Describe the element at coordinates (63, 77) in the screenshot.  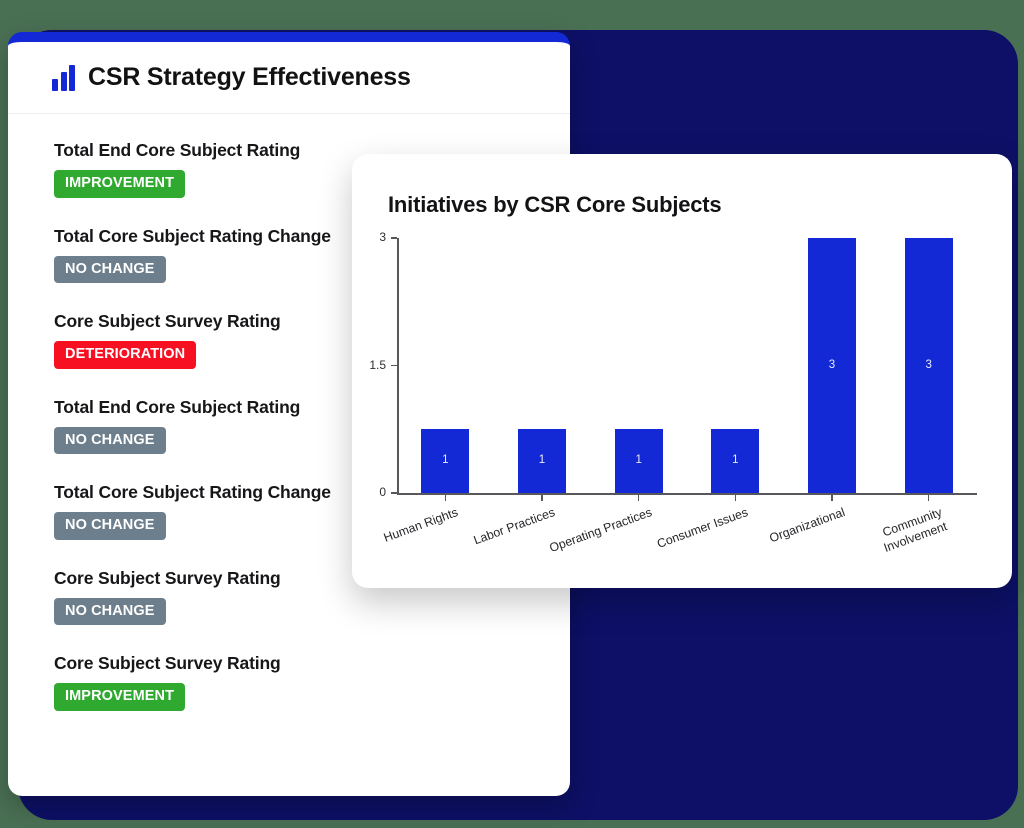
I see `bar-chart-icon` at that location.